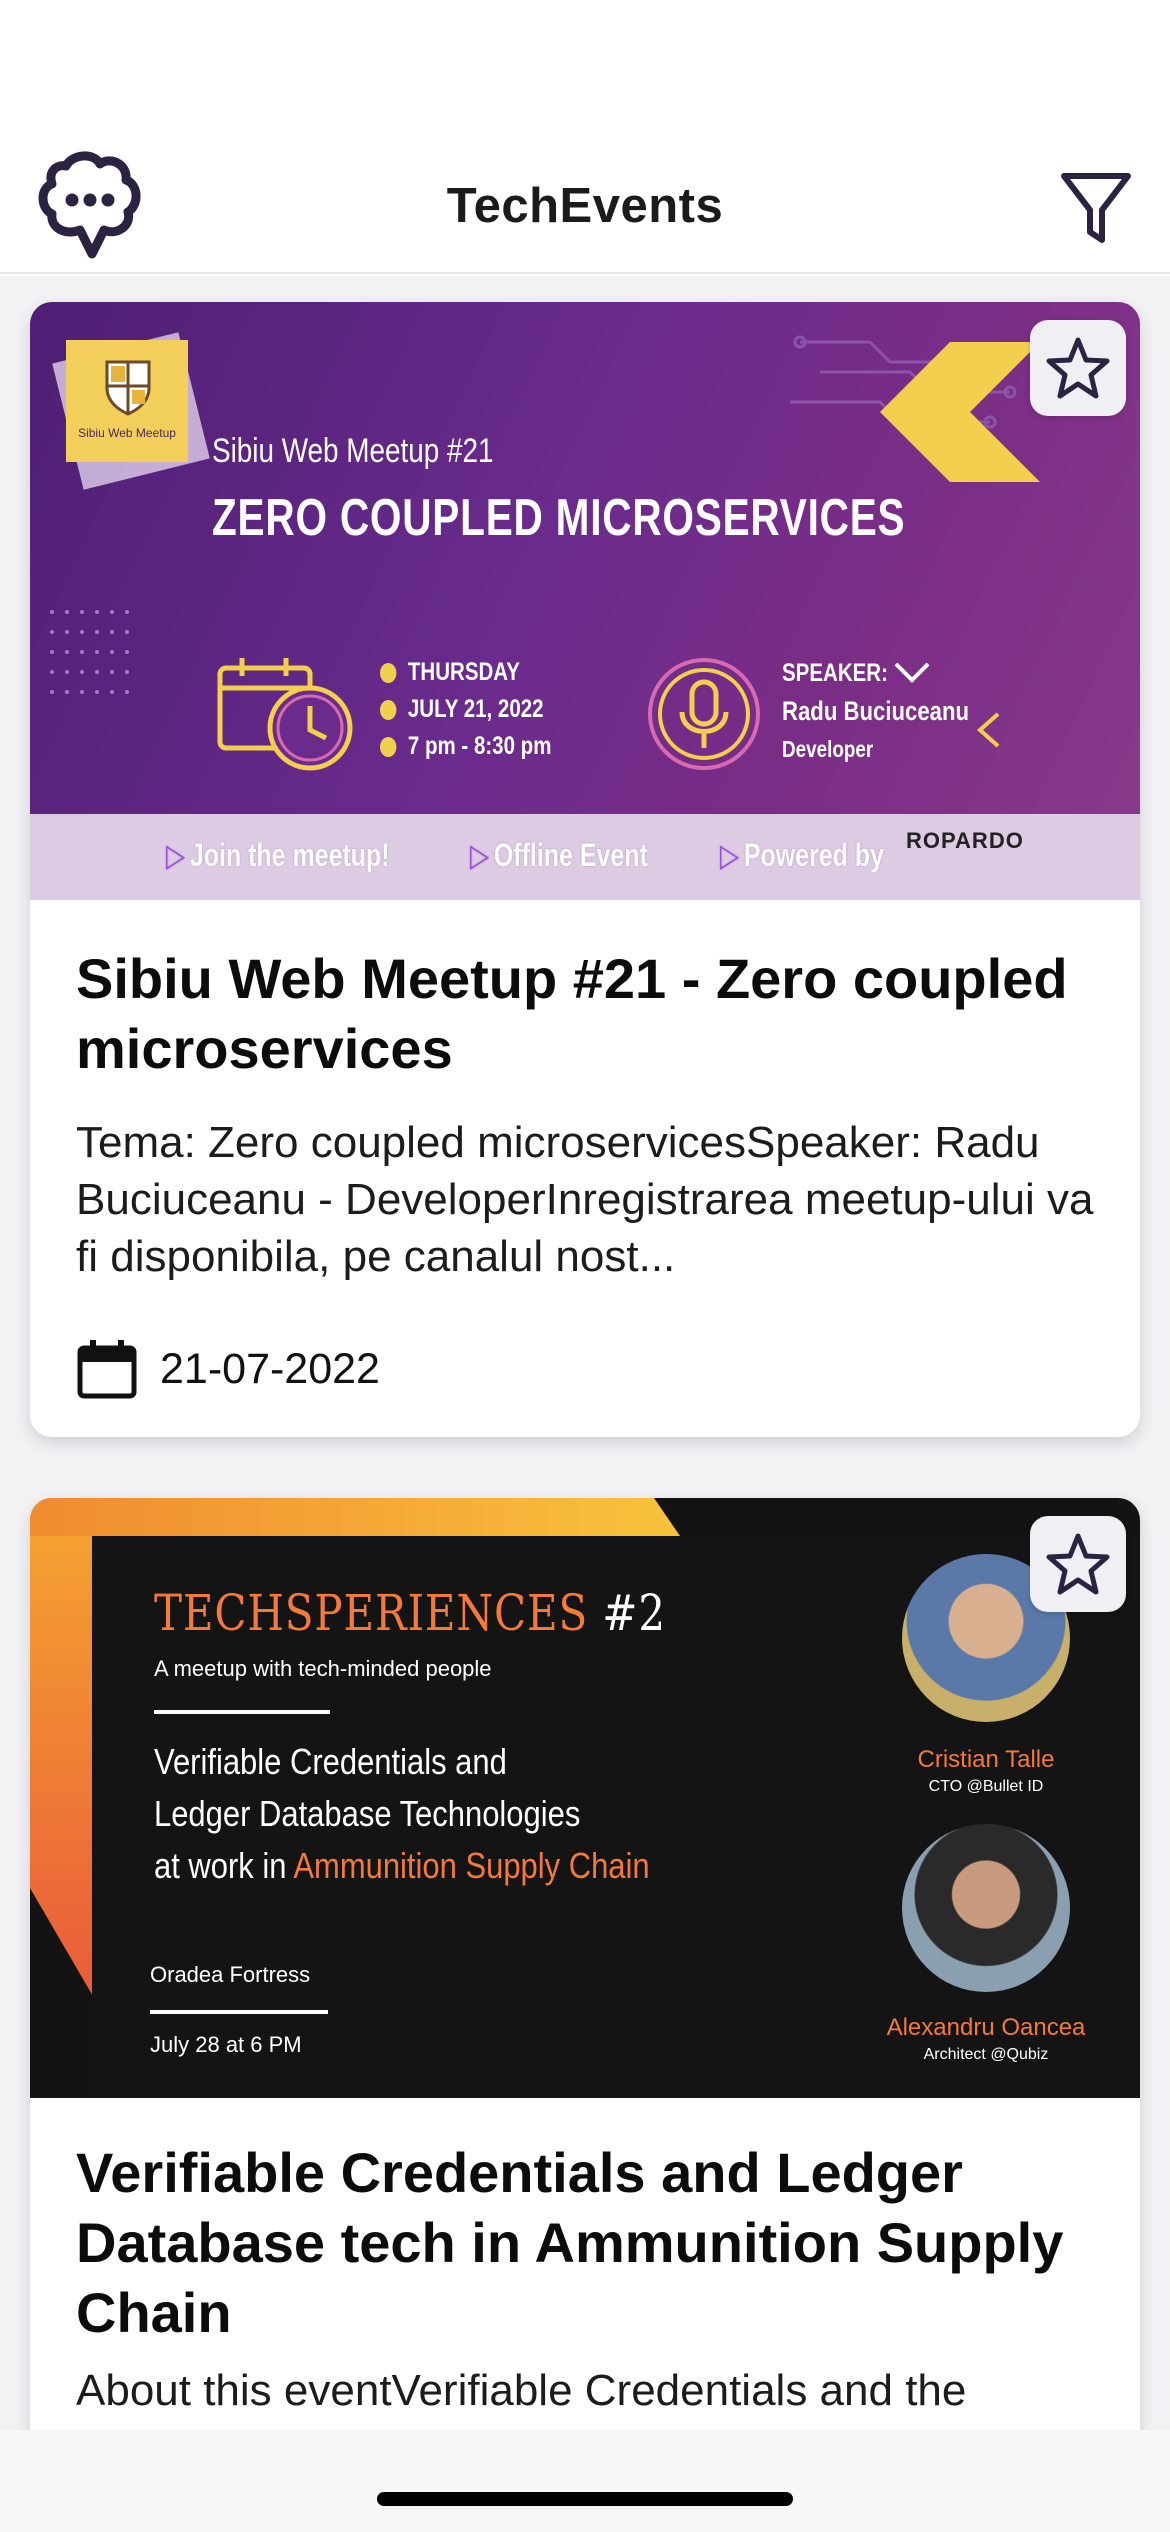 Image resolution: width=1170 pixels, height=2532 pixels. What do you see at coordinates (559, 518) in the screenshot?
I see `banner-headline: ZERO COUPLED MICROSERVICES` at bounding box center [559, 518].